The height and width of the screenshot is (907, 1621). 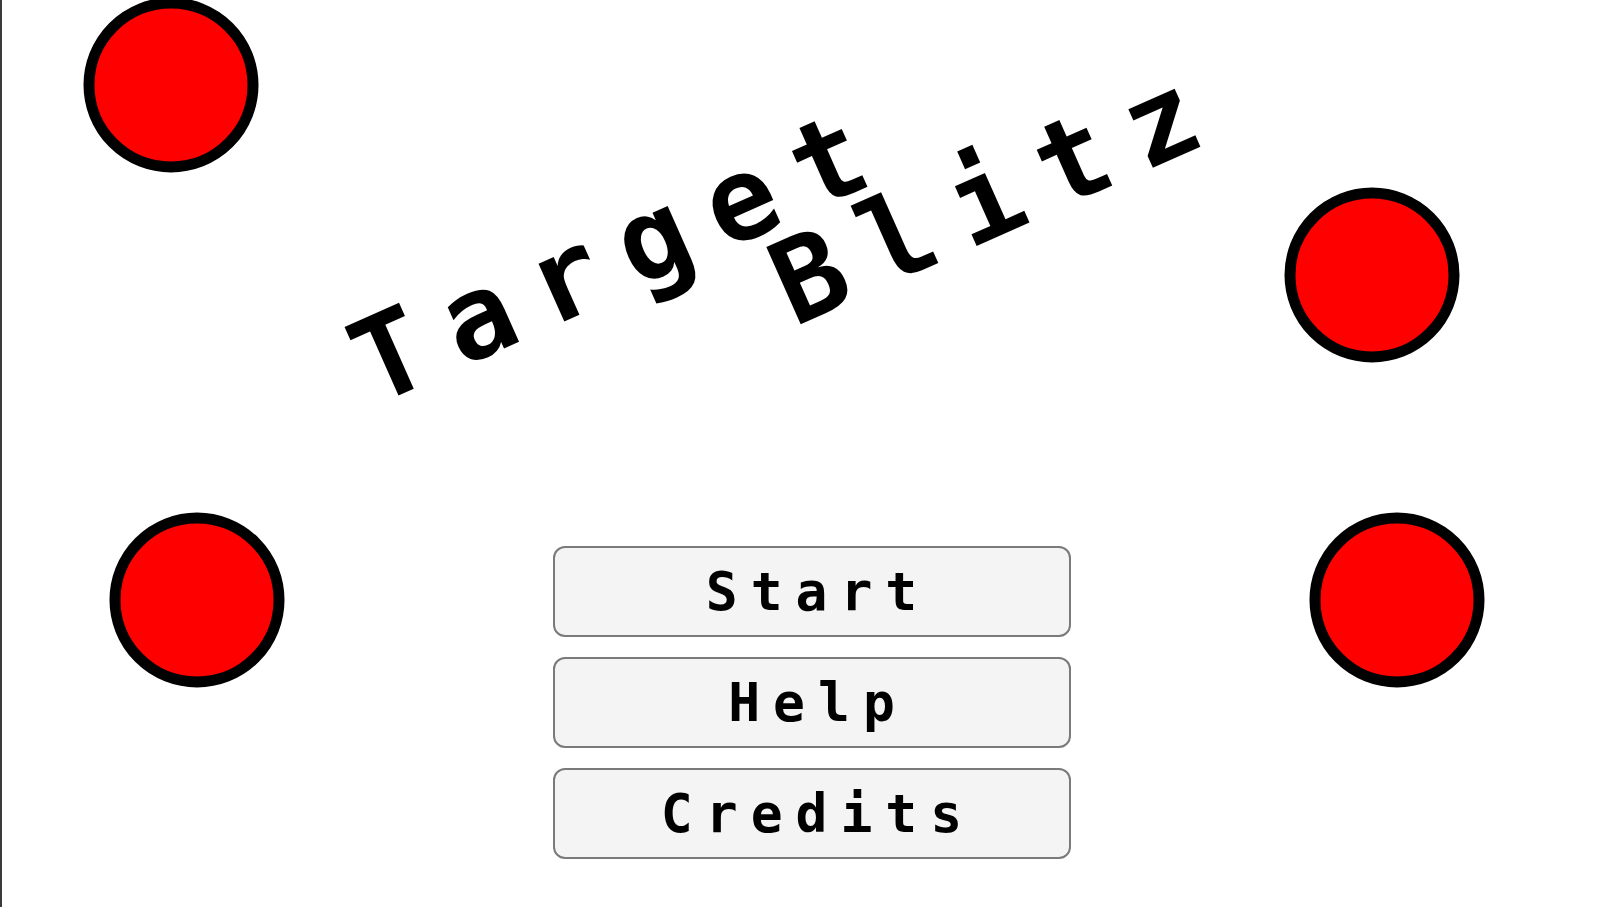 I want to click on menu-button: Help, so click(x=811, y=702).